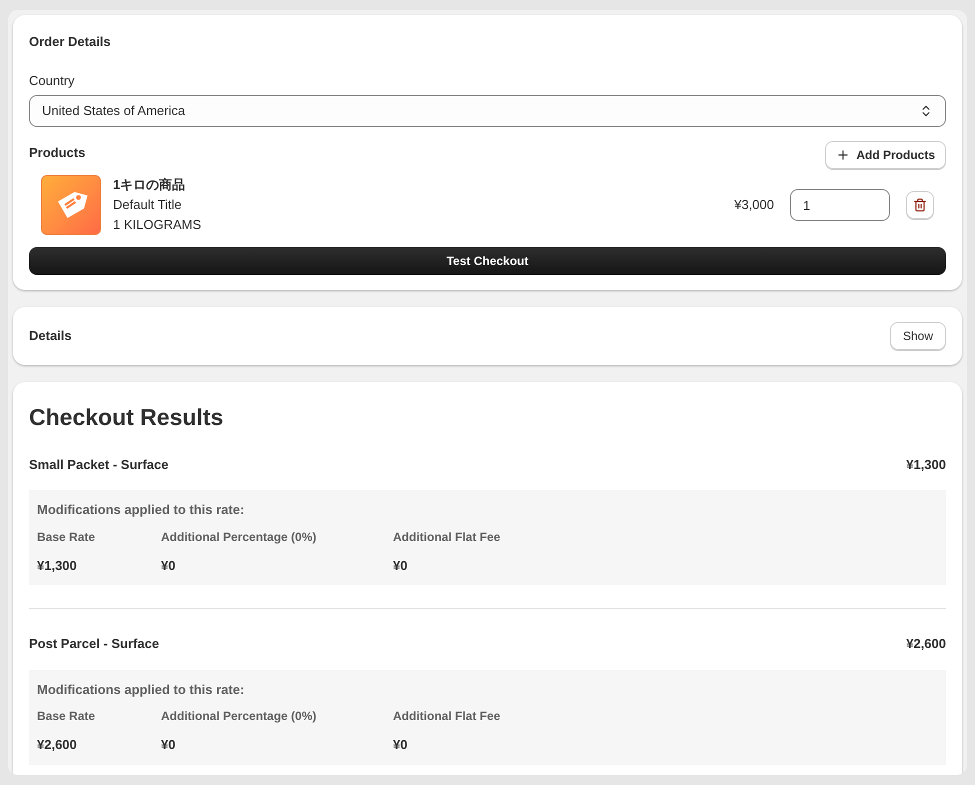 The width and height of the screenshot is (975, 785). I want to click on quantity-field: 1, so click(840, 205).